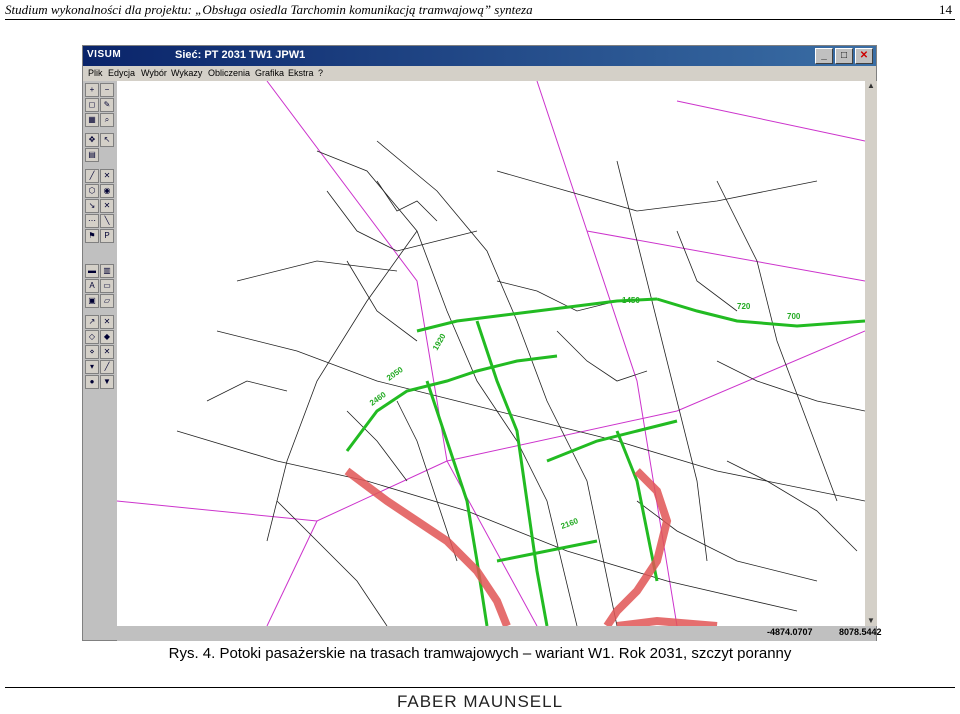  What do you see at coordinates (631, 300) in the screenshot?
I see `flow-label: 1450` at bounding box center [631, 300].